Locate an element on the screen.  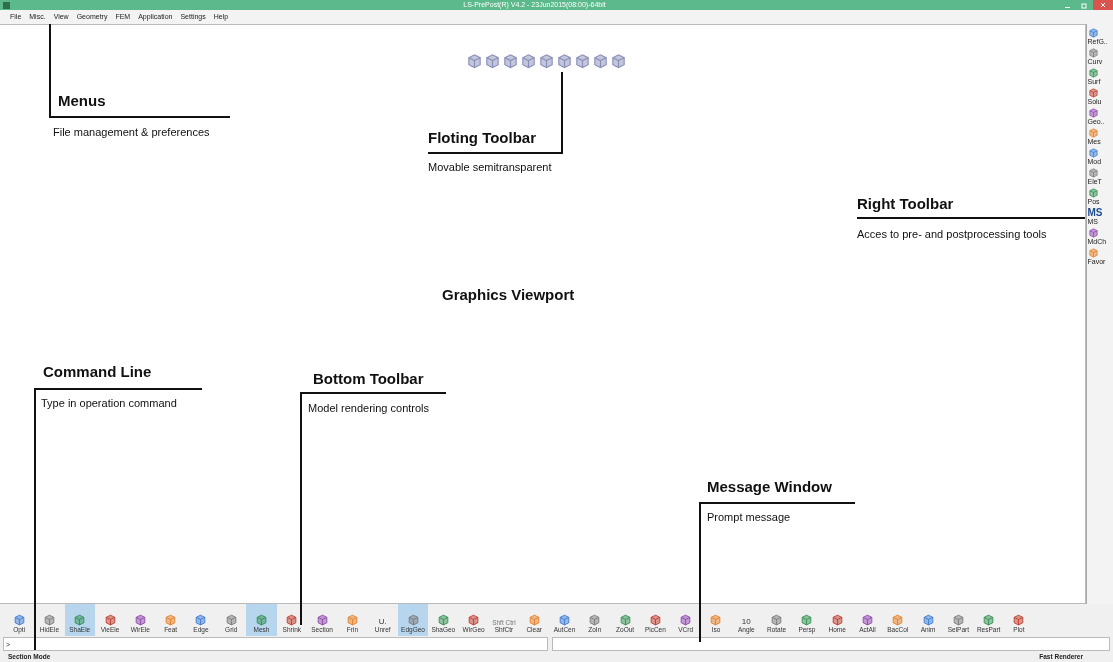
callout-heading: Right Toolbar is located at coordinates (905, 204).